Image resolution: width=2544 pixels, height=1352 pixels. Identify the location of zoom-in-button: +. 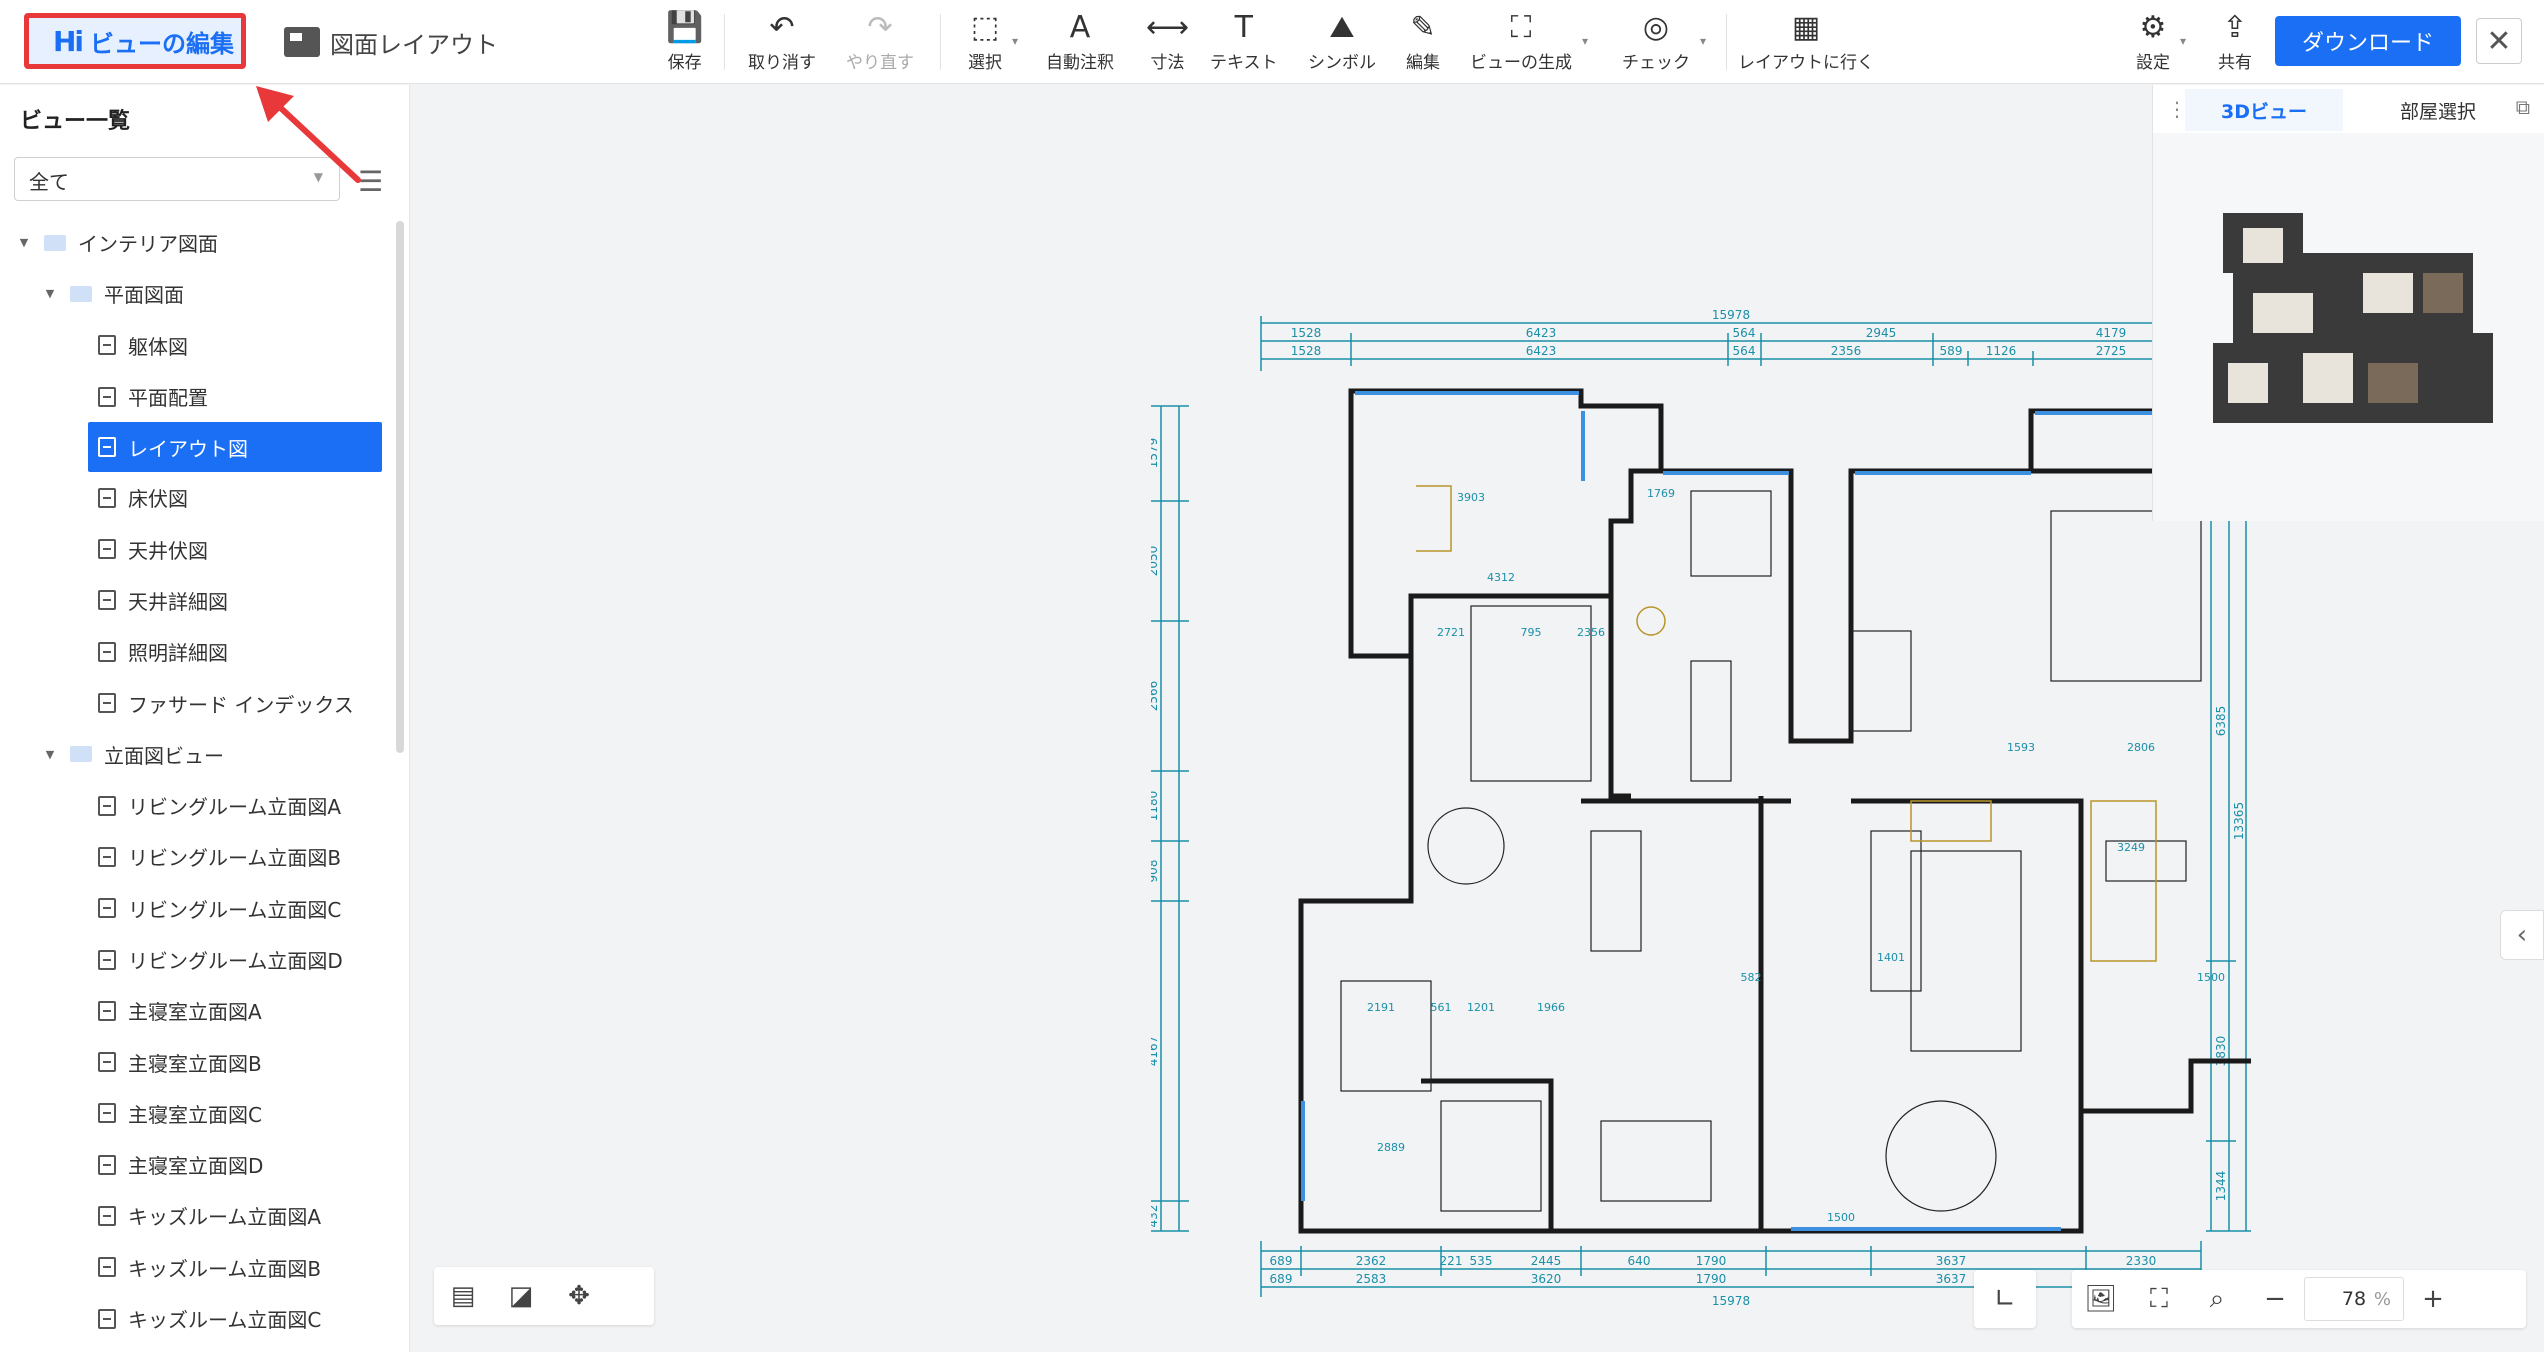
(2433, 1299).